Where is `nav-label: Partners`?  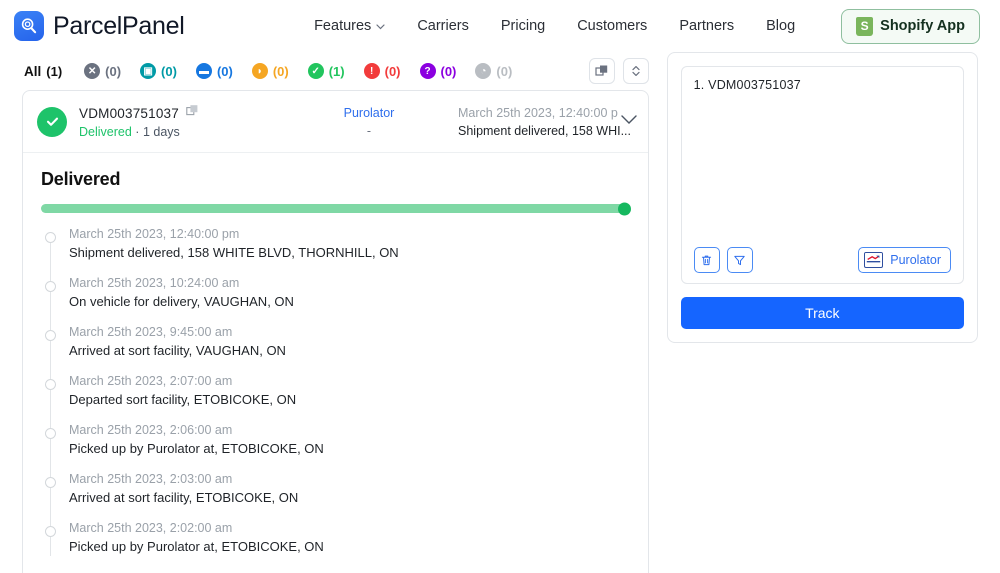
nav-label: Partners is located at coordinates (707, 26).